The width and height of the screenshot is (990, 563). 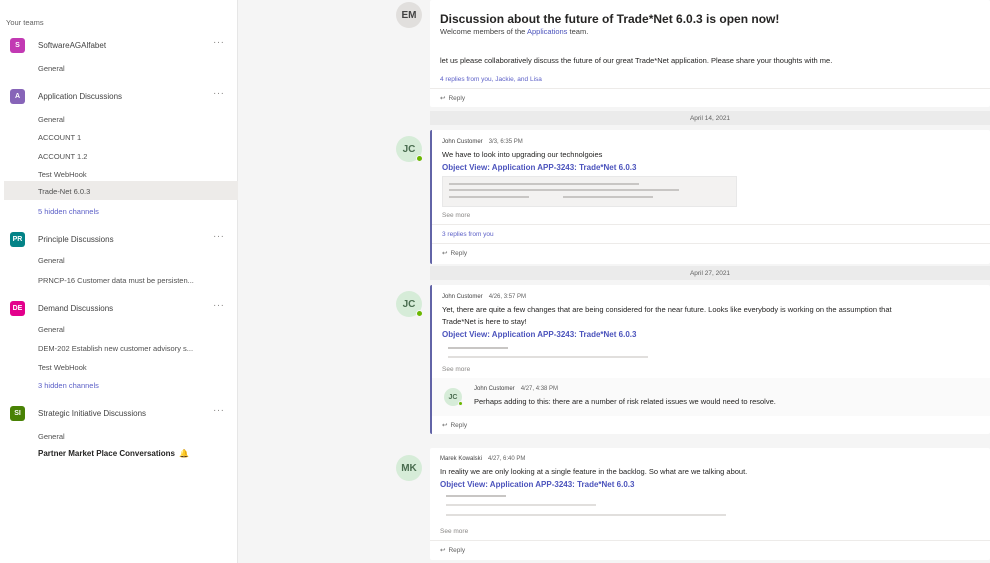 What do you see at coordinates (409, 15) in the screenshot?
I see `avatar: EM` at bounding box center [409, 15].